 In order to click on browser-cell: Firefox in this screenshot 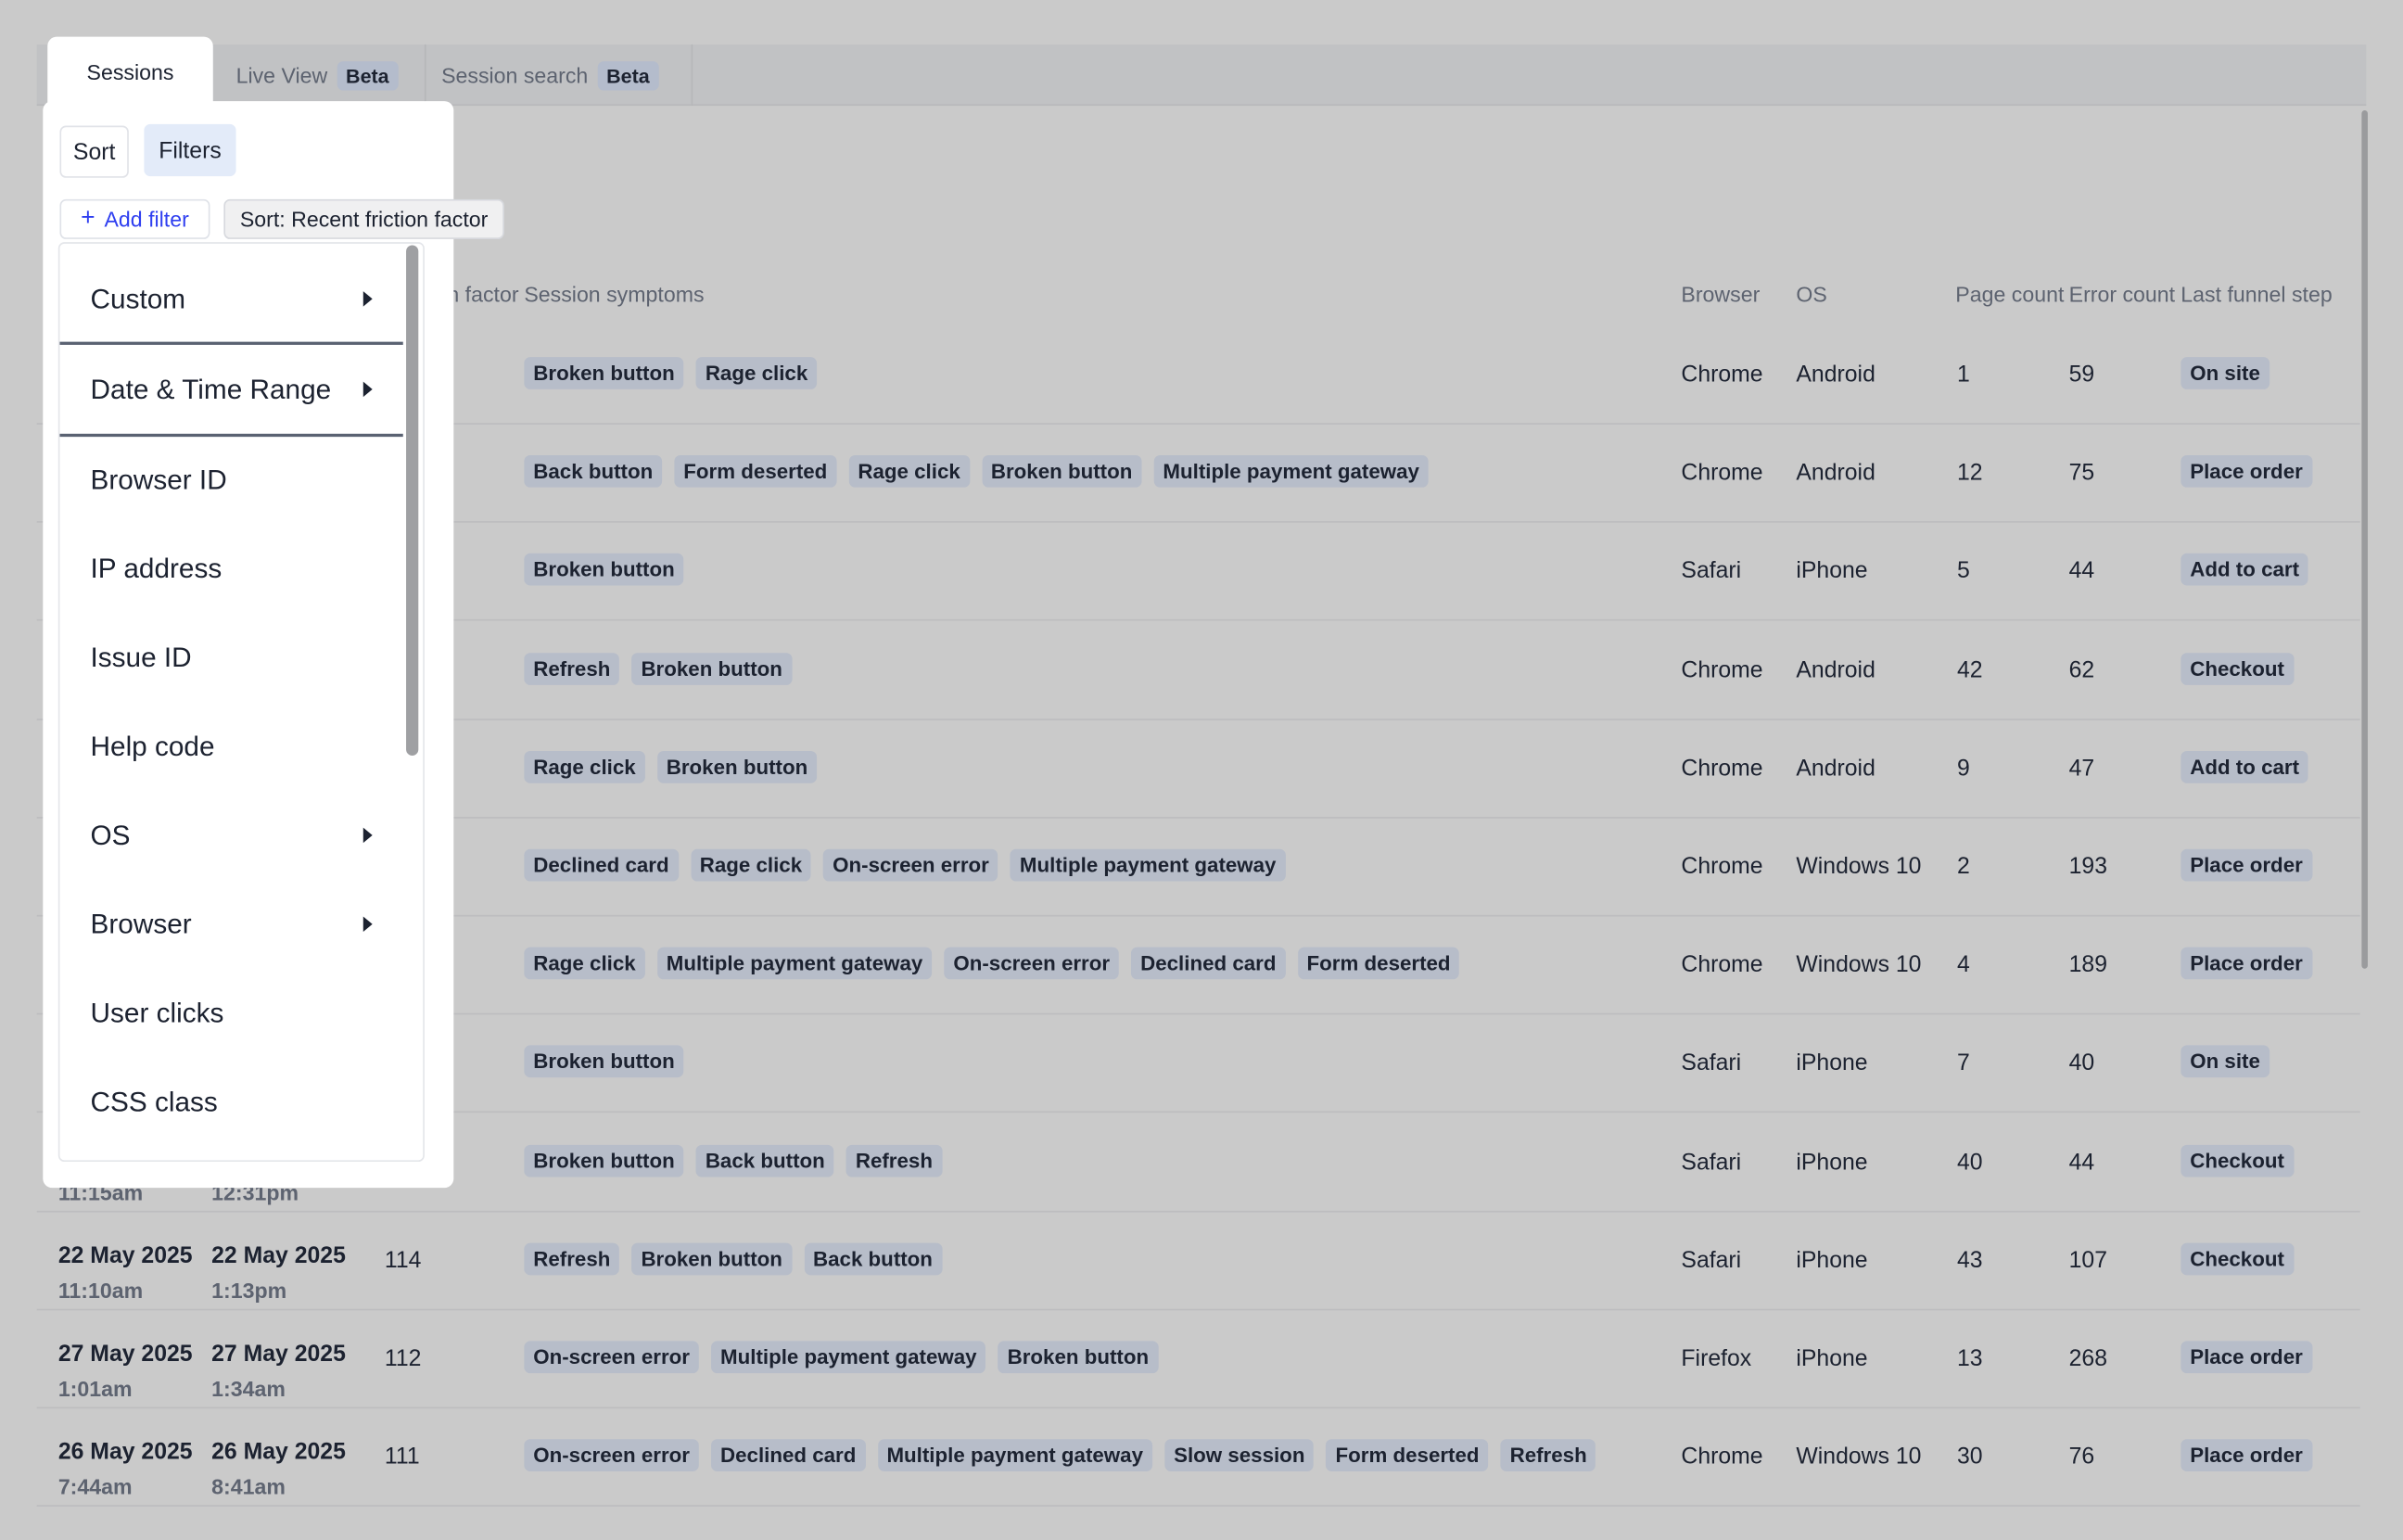, I will do `click(1716, 1358)`.